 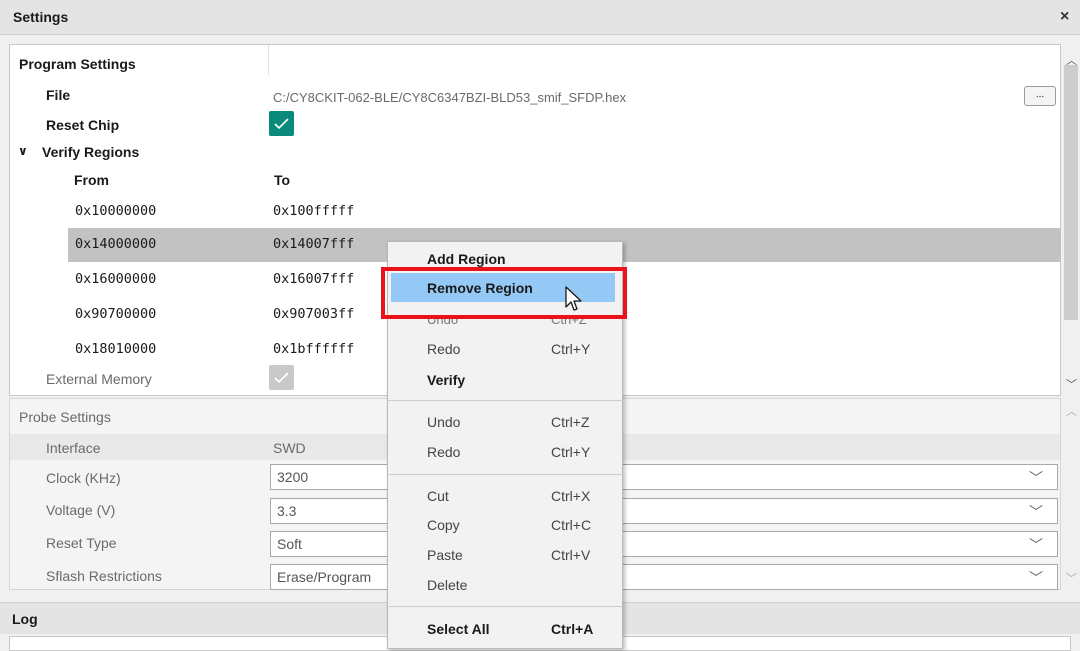 I want to click on region-from-value: 0x14000000, so click(x=115, y=244).